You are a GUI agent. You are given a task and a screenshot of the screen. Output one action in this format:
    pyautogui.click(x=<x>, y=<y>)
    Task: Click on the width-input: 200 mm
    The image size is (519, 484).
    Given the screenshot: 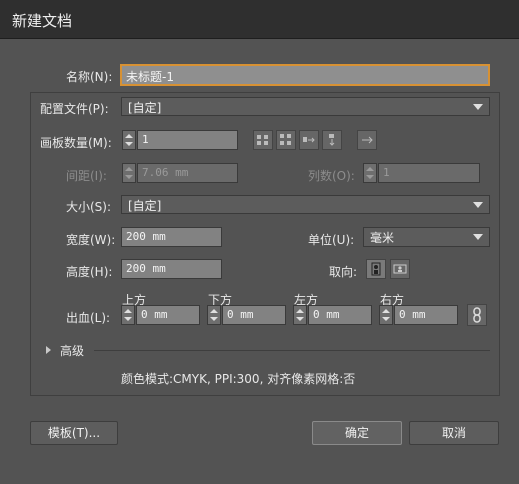 What is the action you would take?
    pyautogui.click(x=171, y=237)
    